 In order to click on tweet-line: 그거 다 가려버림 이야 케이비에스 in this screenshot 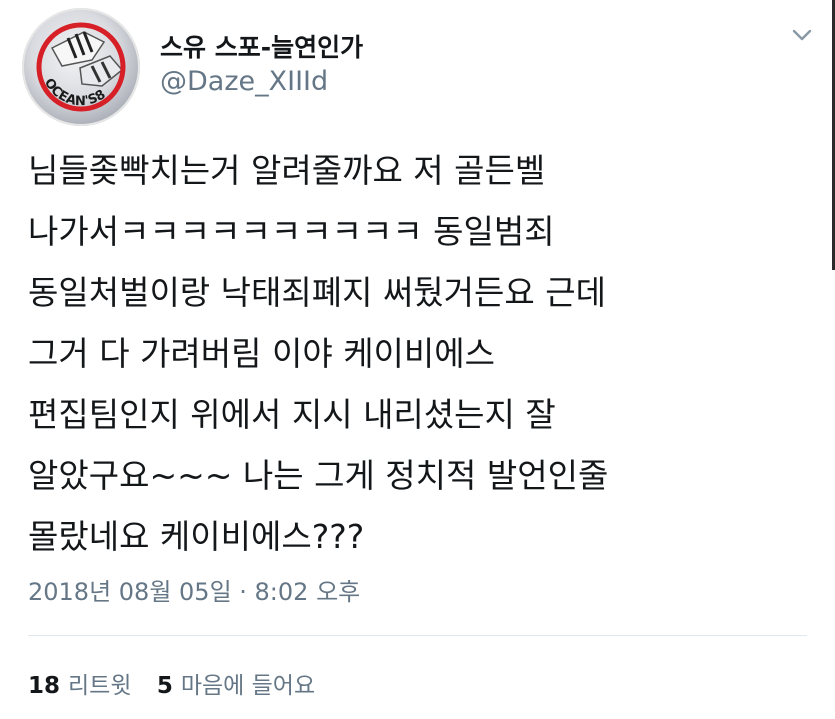, I will do `click(261, 353)`.